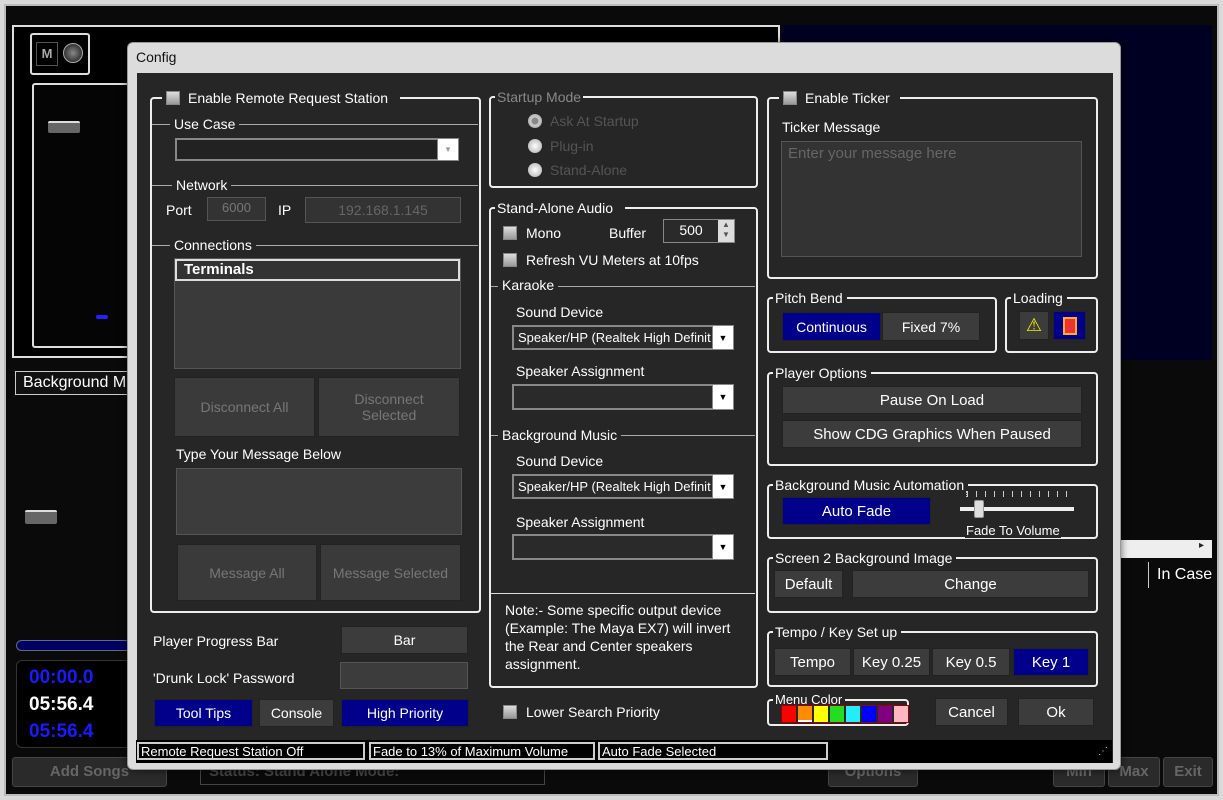 Image resolution: width=1223 pixels, height=800 pixels. Describe the element at coordinates (932, 400) in the screenshot. I see `pause-on-load-button: Pause On Load` at that location.